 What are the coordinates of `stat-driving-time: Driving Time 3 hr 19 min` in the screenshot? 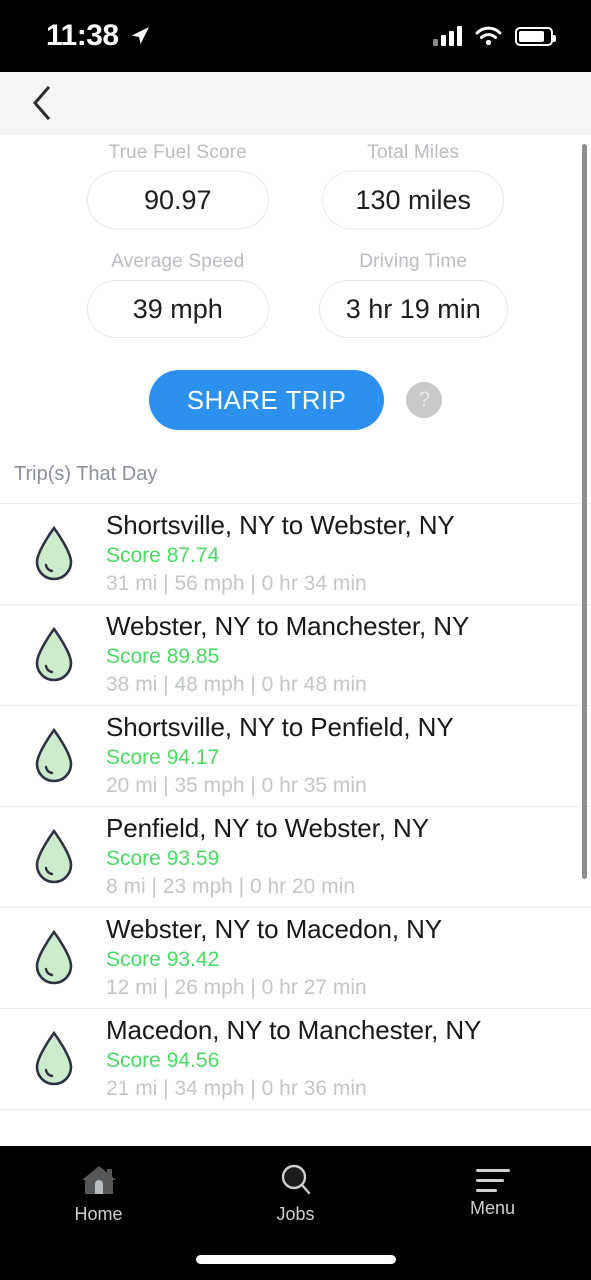 It's located at (414, 294).